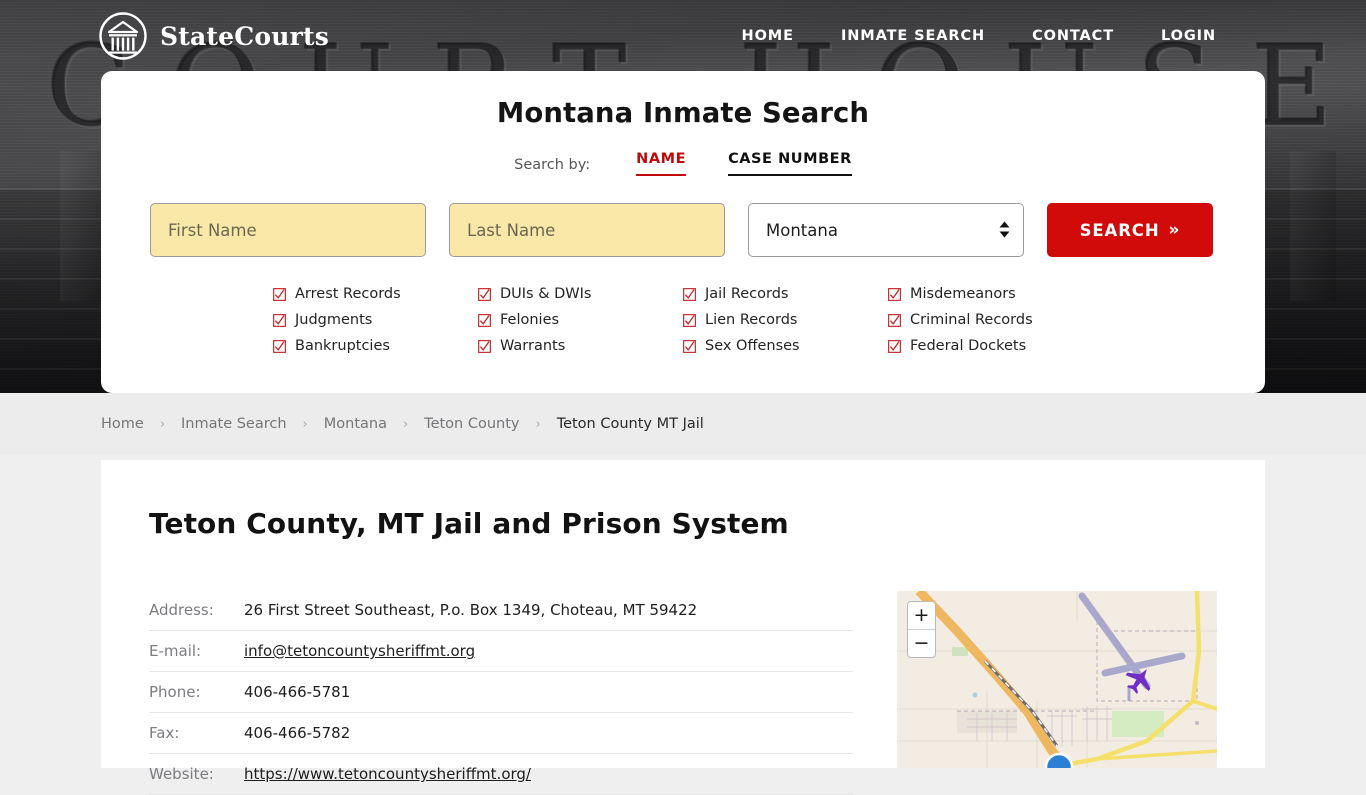  What do you see at coordinates (196, 610) in the screenshot?
I see `detail-key: Address:` at bounding box center [196, 610].